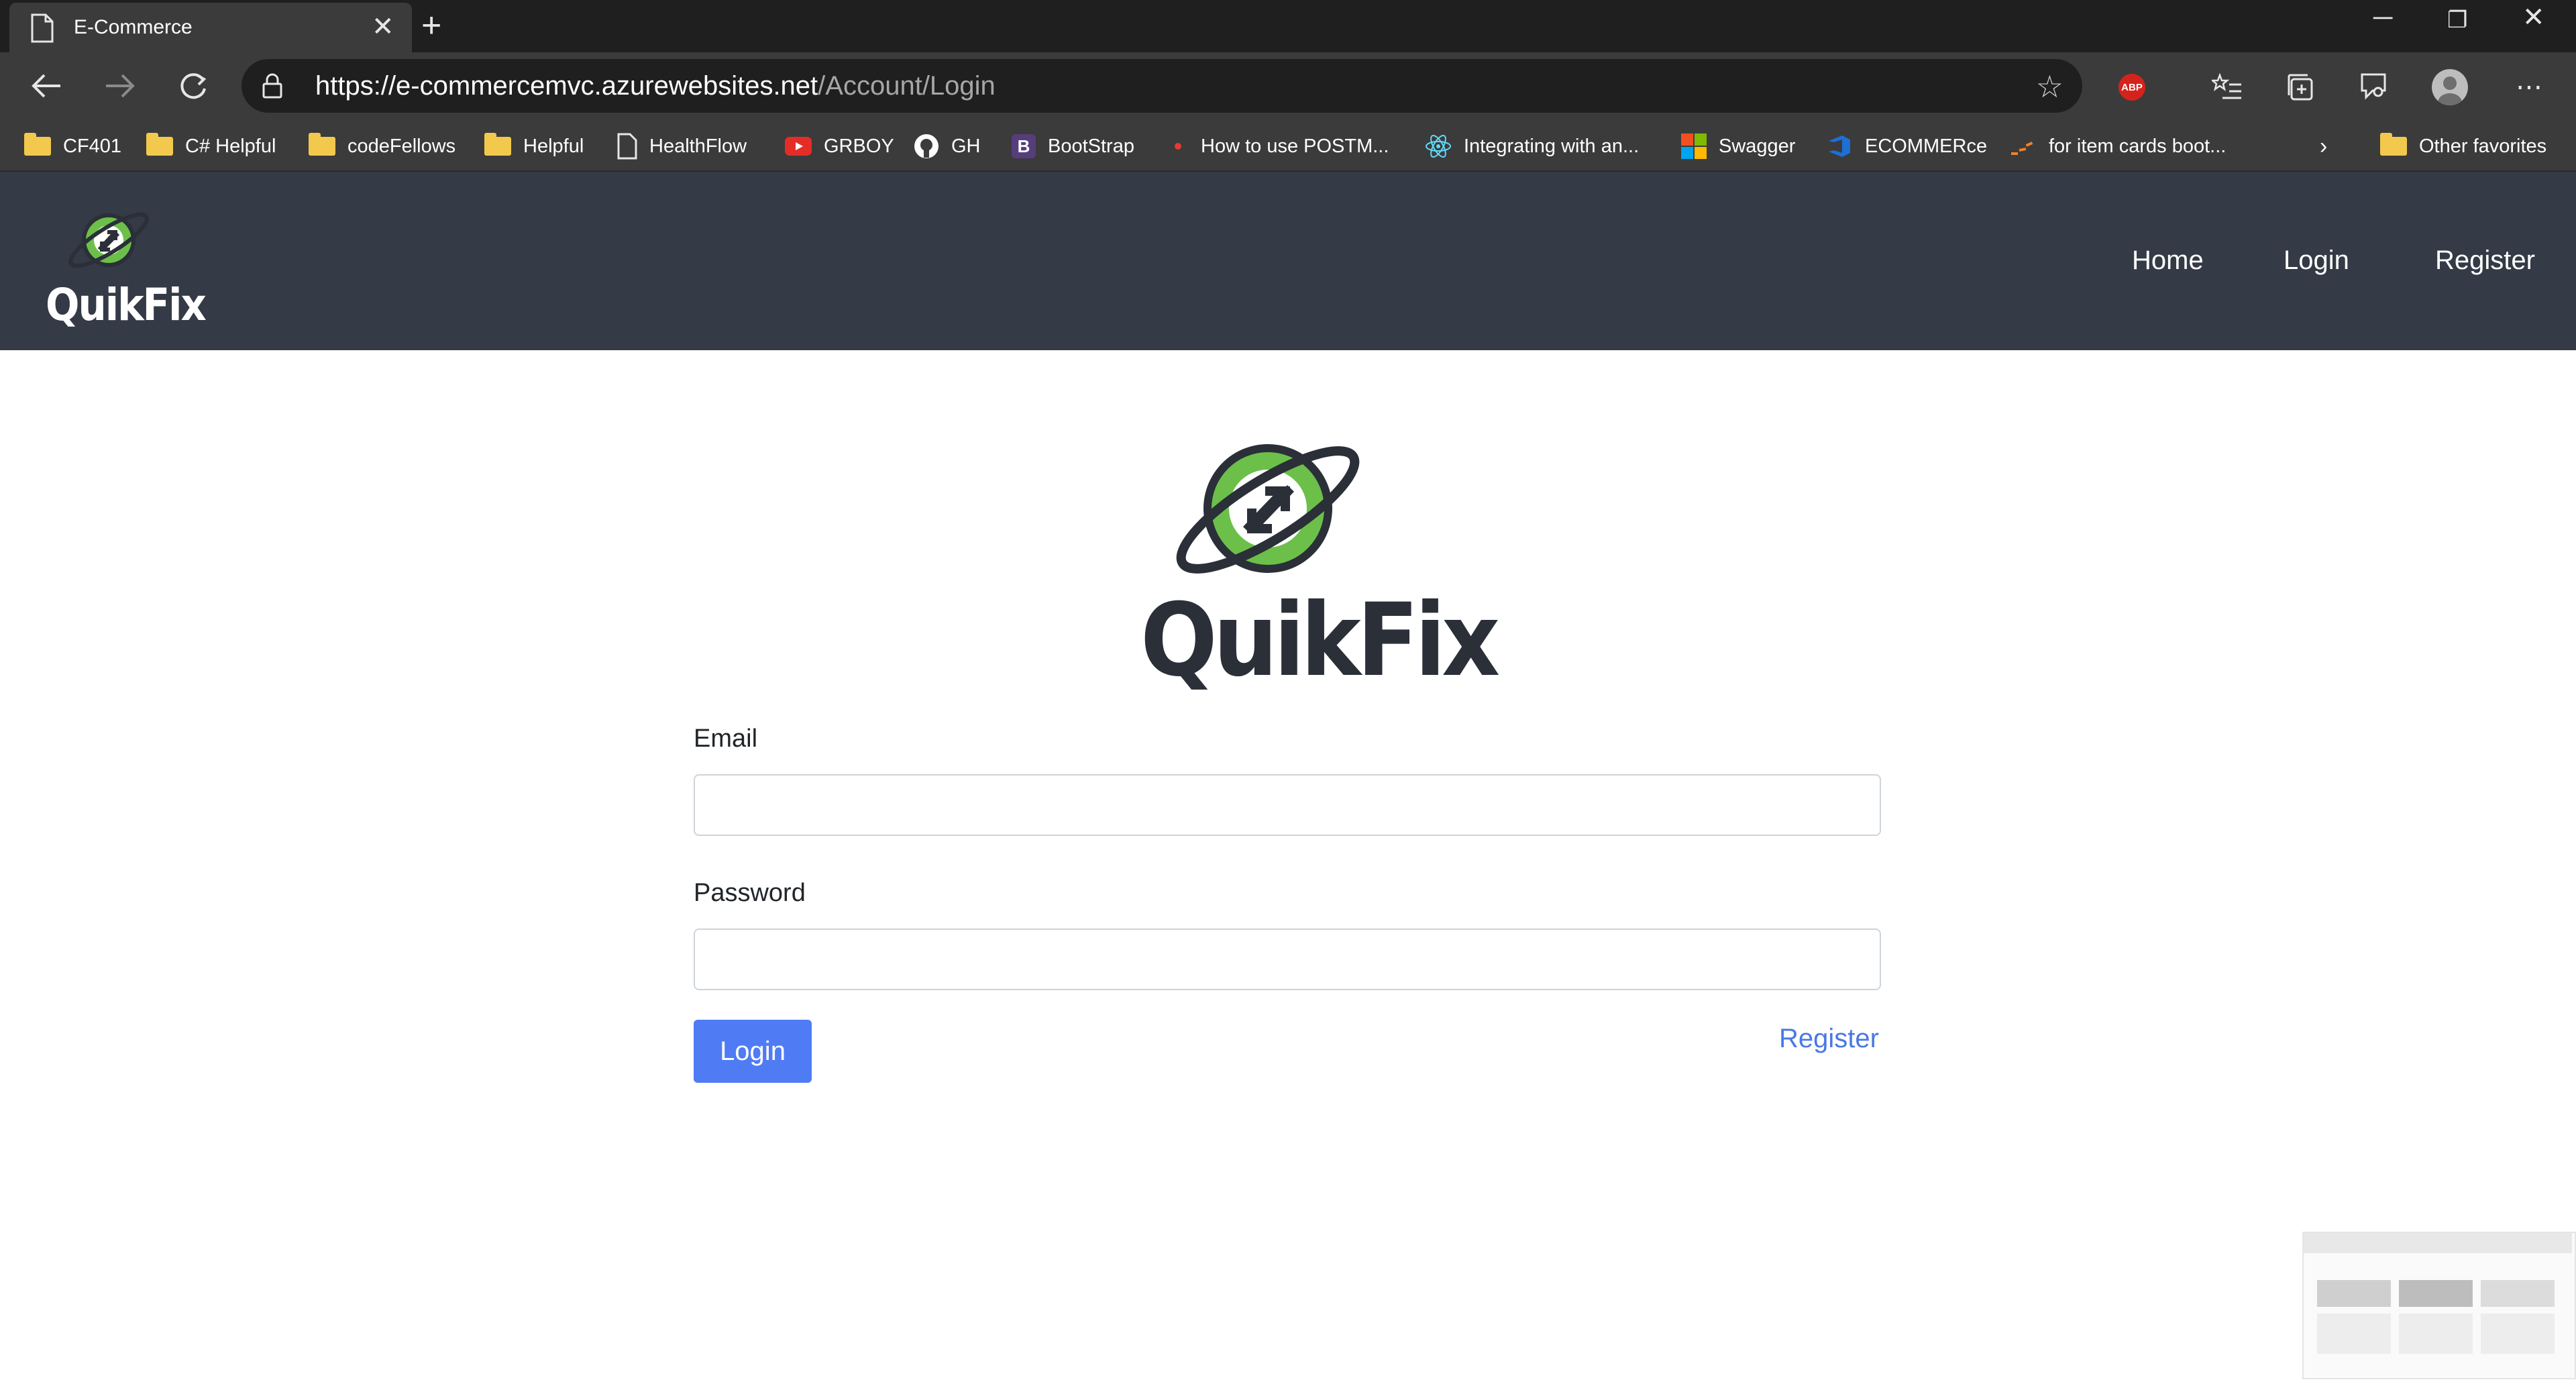 The image size is (2576, 1382). What do you see at coordinates (2227, 87) in the screenshot?
I see `favorites-list-icon` at bounding box center [2227, 87].